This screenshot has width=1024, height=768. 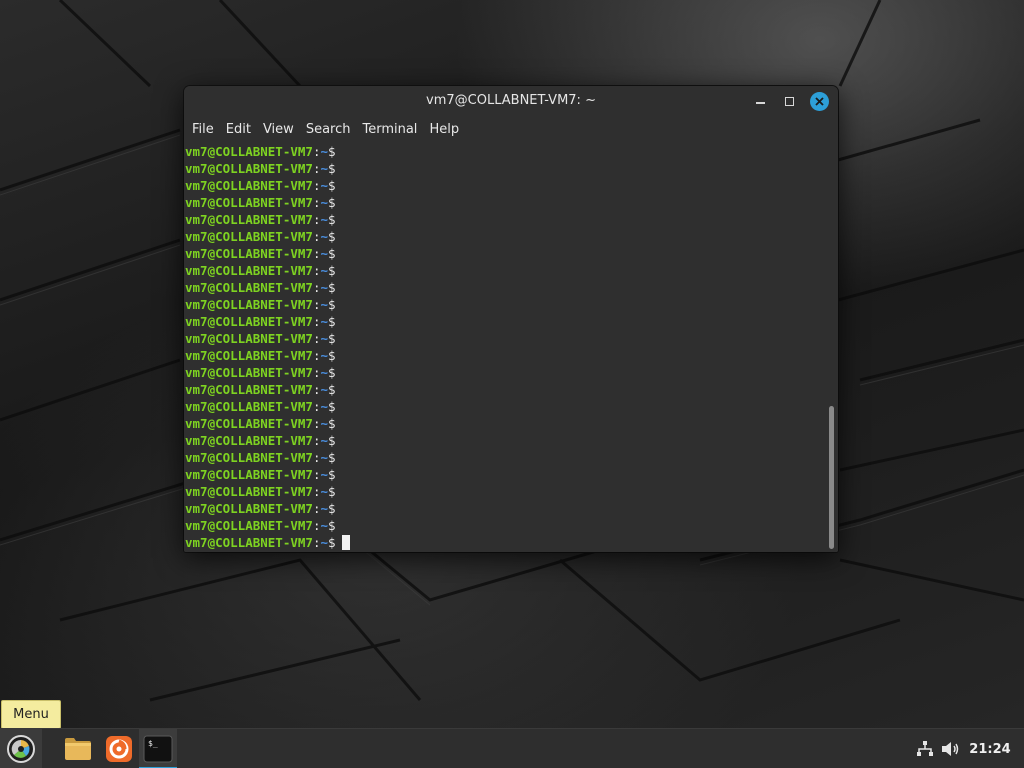 I want to click on files-folder-icon, so click(x=78, y=749).